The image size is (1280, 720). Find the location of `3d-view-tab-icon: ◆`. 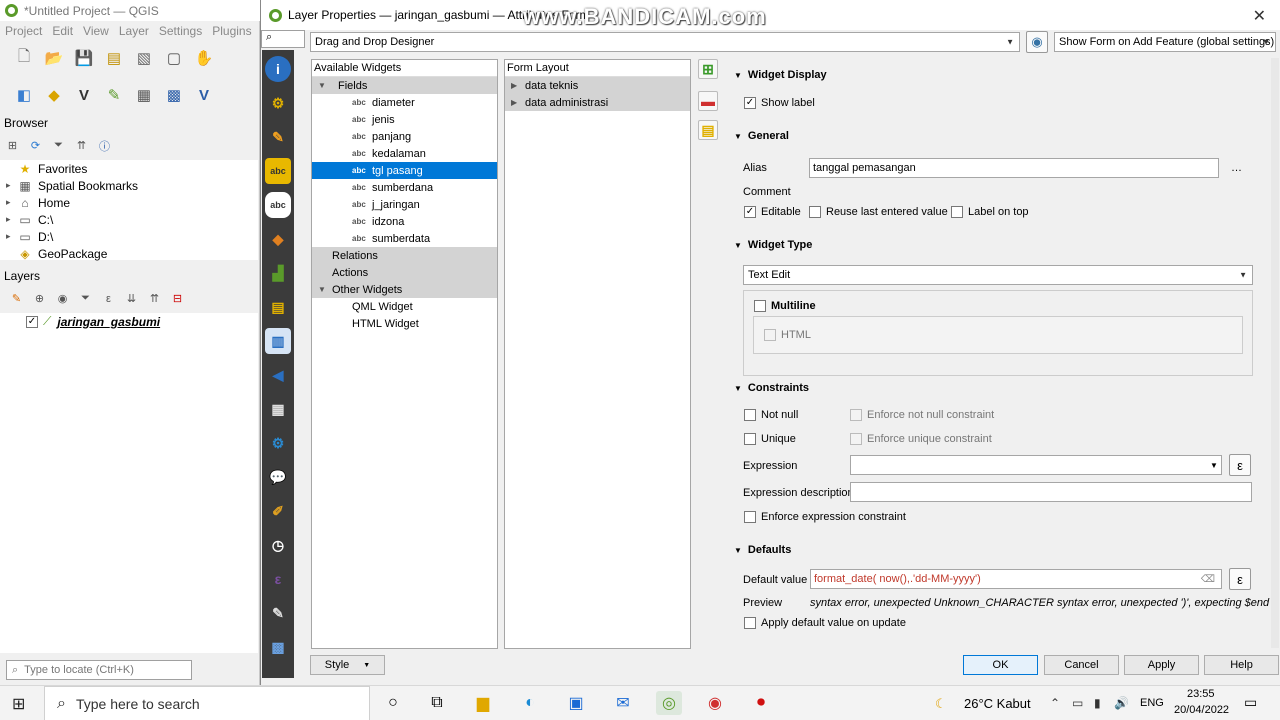

3d-view-tab-icon: ◆ is located at coordinates (278, 239).